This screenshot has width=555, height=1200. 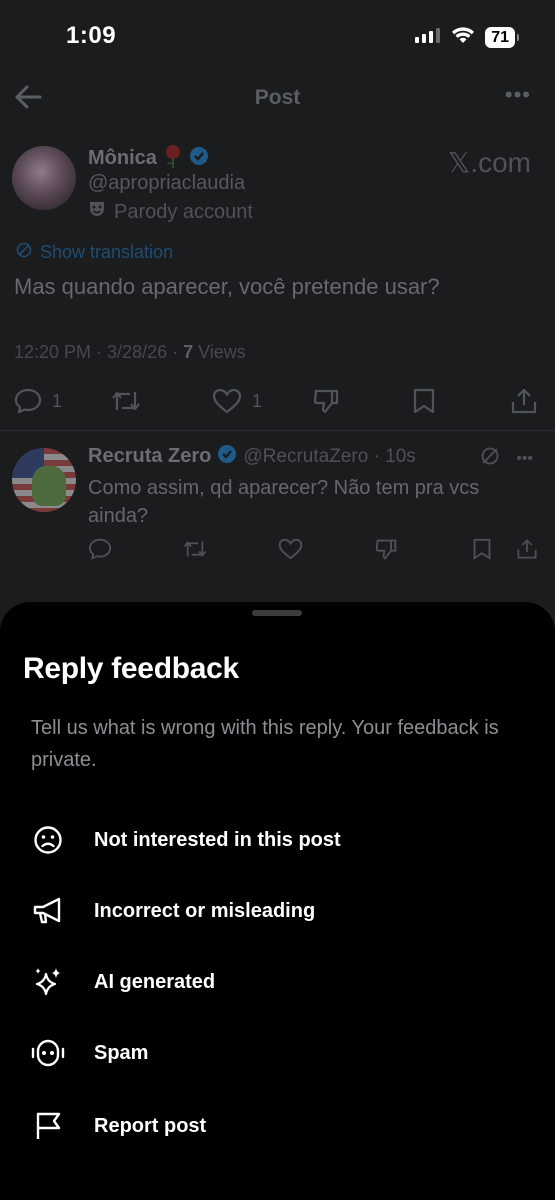 What do you see at coordinates (149, 456) in the screenshot?
I see `reply-author-name: Recruta Zero` at bounding box center [149, 456].